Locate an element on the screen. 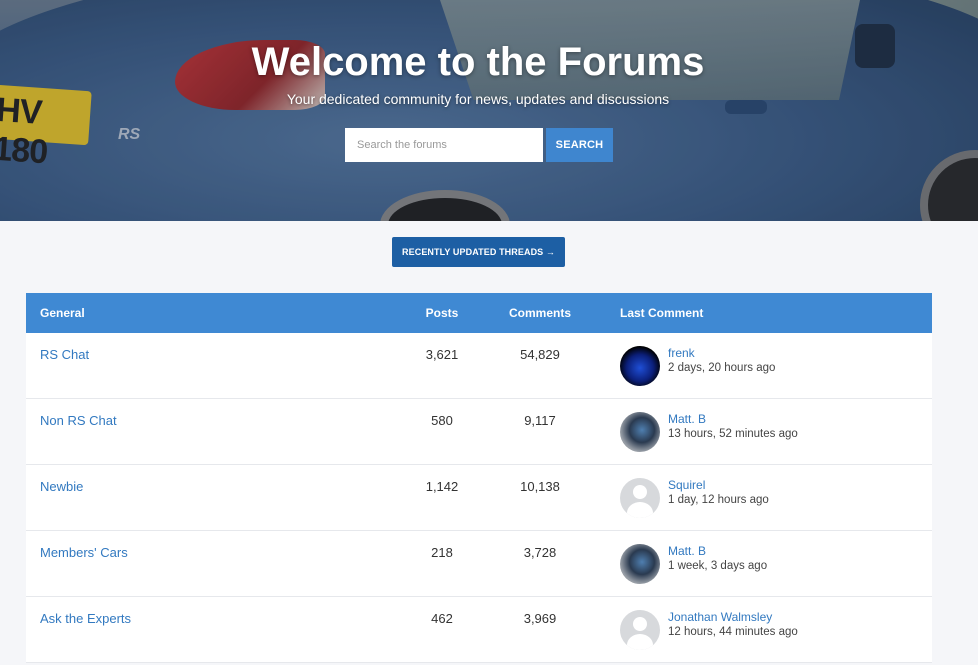 Image resolution: width=978 pixels, height=665 pixels. comments-count: 10,138 is located at coordinates (540, 486).